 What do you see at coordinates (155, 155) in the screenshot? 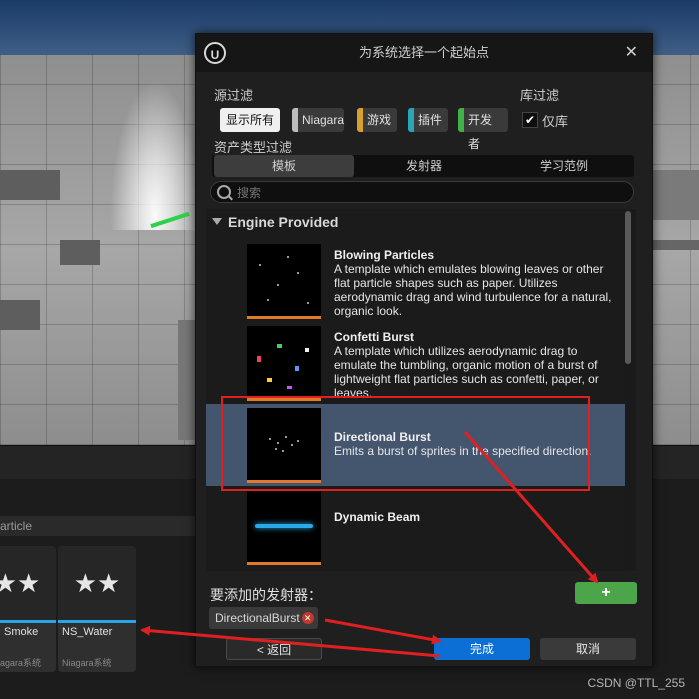
I see `particle-fountain` at bounding box center [155, 155].